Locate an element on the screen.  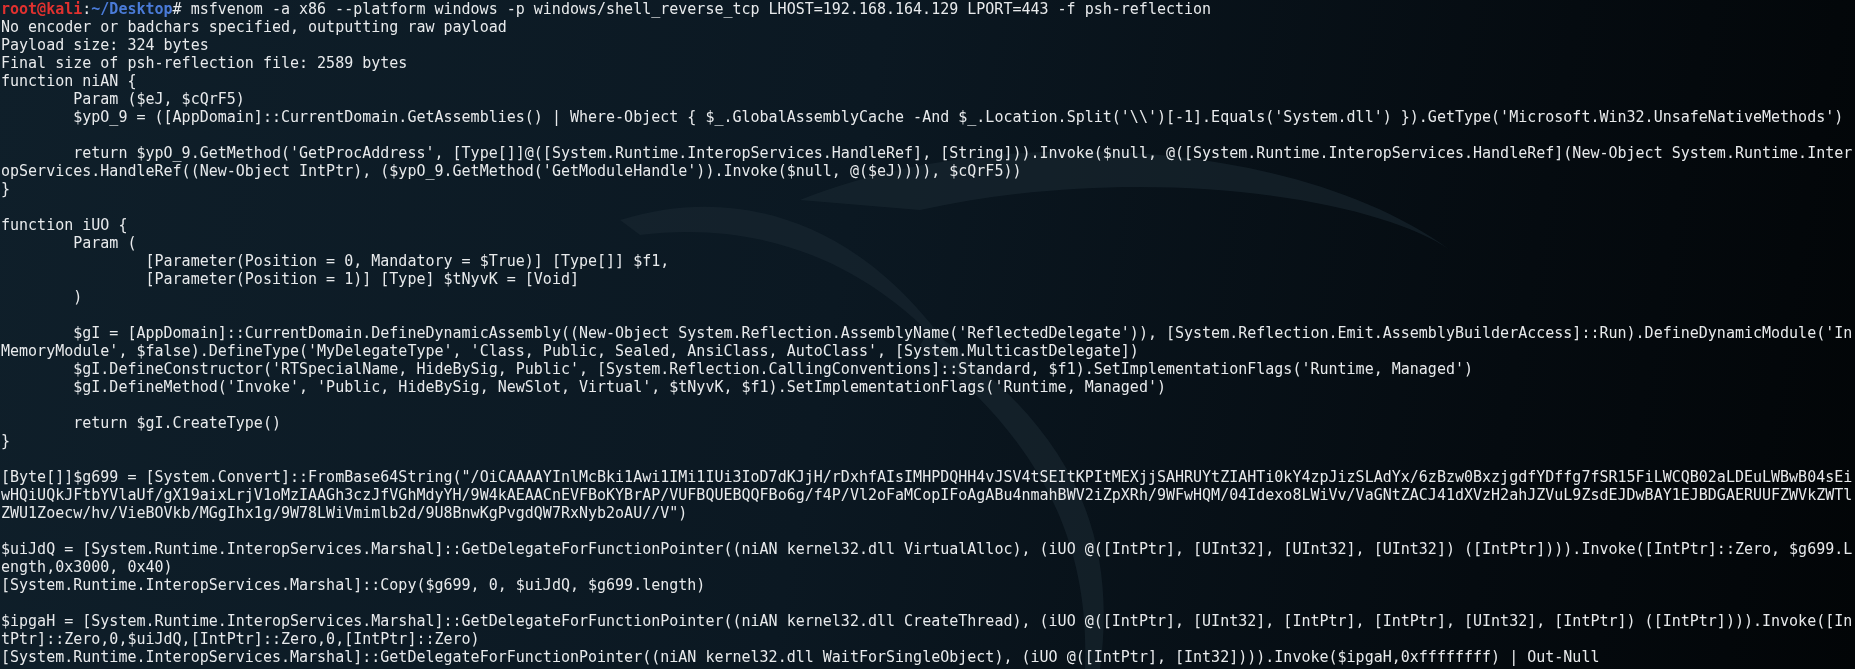
terminal-line: No encoder or badchars specified, outputting raw payload is located at coordinates (254, 27).